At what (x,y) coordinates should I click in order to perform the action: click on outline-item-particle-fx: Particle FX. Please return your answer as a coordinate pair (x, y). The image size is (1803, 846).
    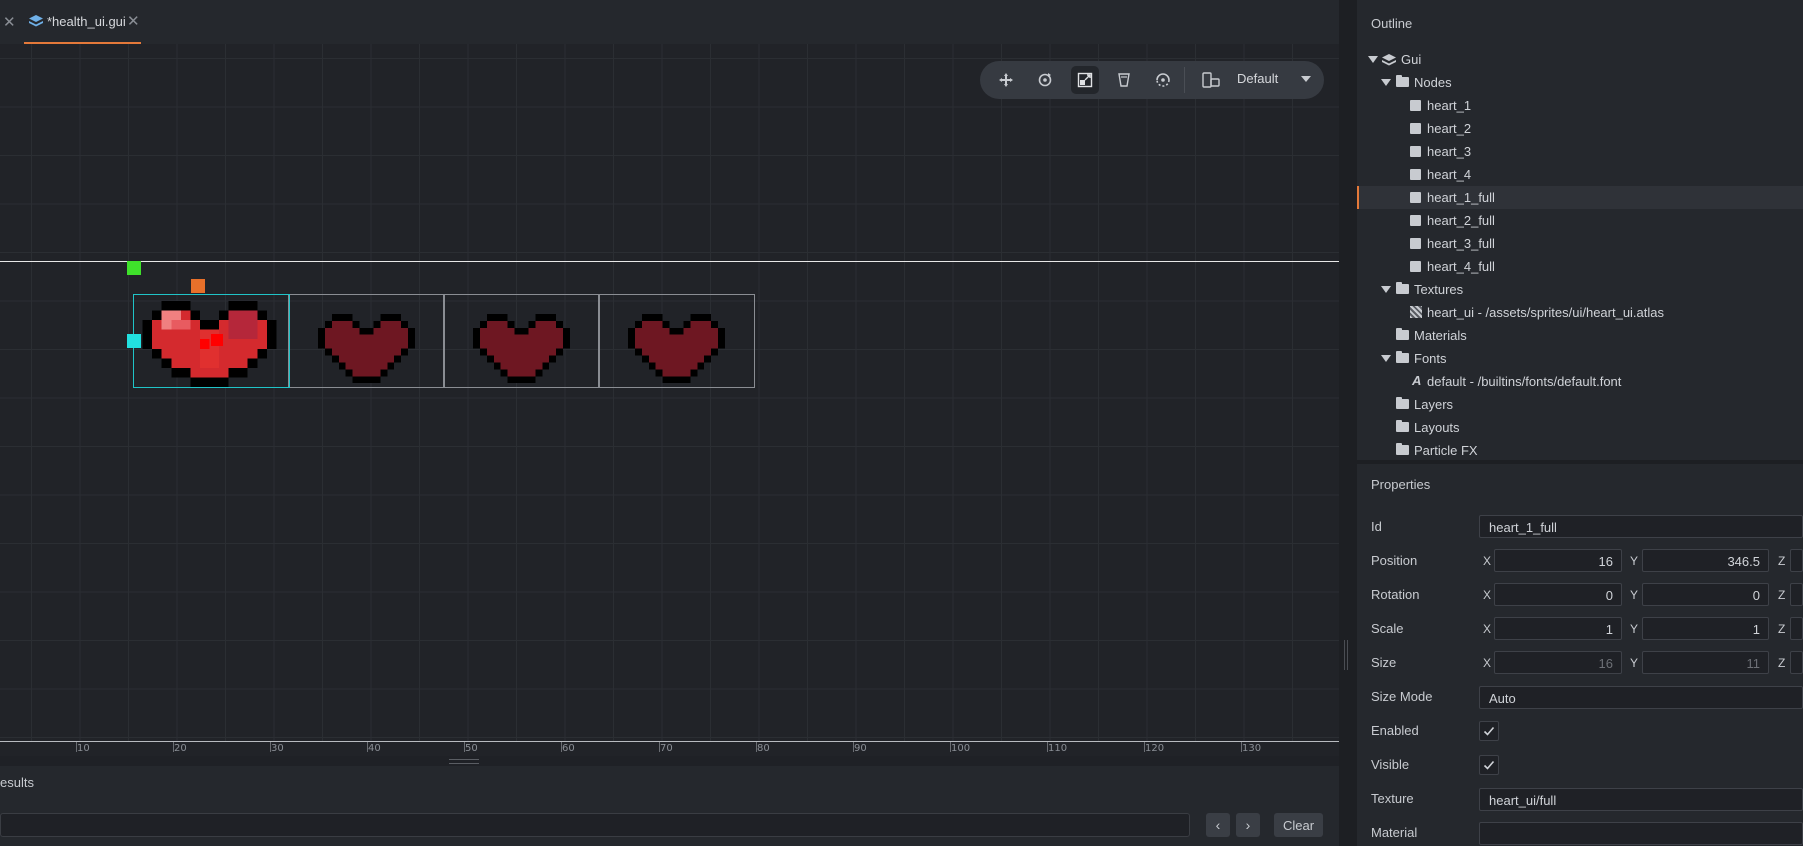
    Looking at the image, I should click on (1580, 450).